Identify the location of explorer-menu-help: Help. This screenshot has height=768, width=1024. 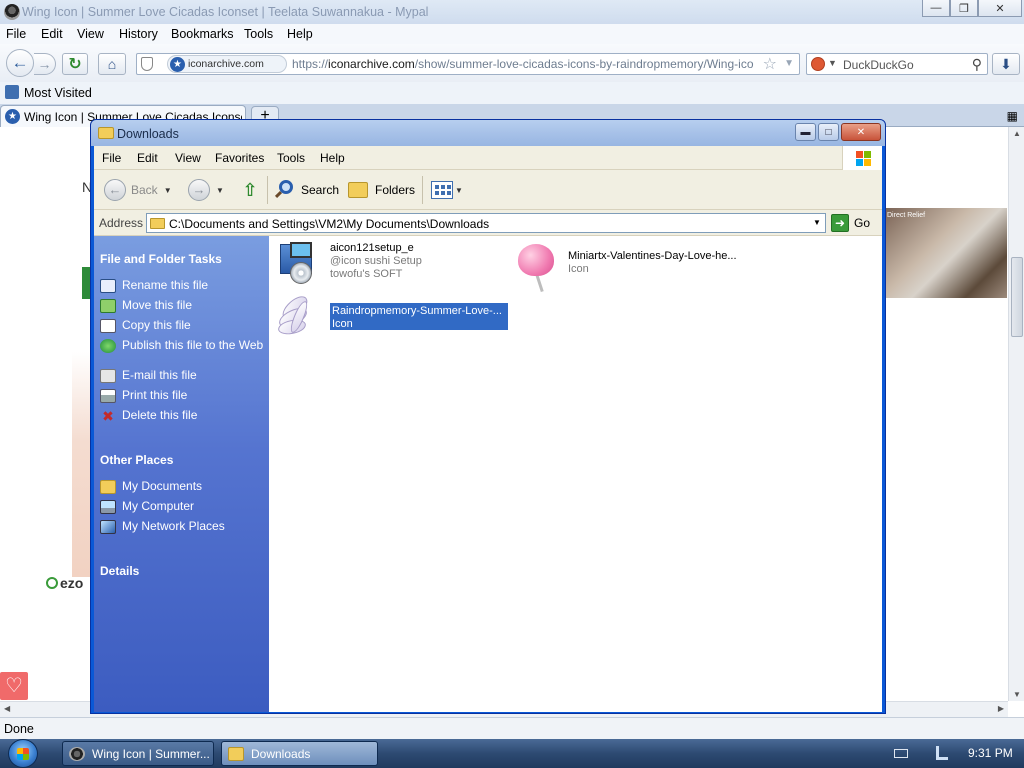
(332, 158).